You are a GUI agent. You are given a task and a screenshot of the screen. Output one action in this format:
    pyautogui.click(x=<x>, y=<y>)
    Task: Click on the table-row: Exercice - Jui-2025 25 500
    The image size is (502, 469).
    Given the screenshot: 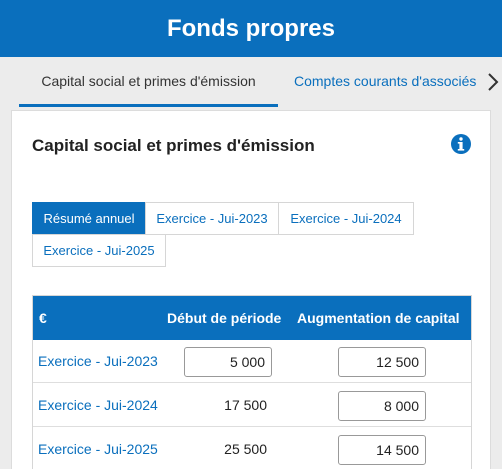 What is the action you would take?
    pyautogui.click(x=252, y=448)
    